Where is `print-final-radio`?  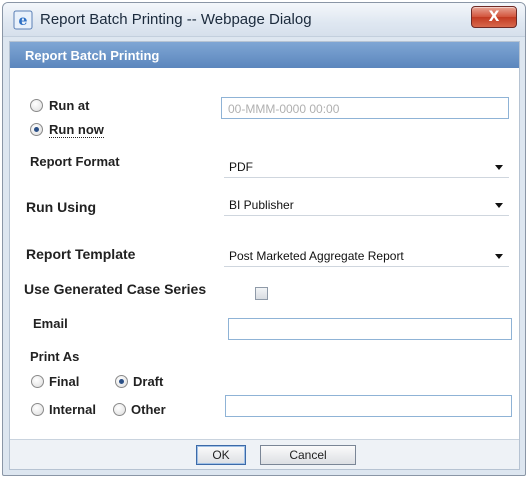
print-final-radio is located at coordinates (37, 381).